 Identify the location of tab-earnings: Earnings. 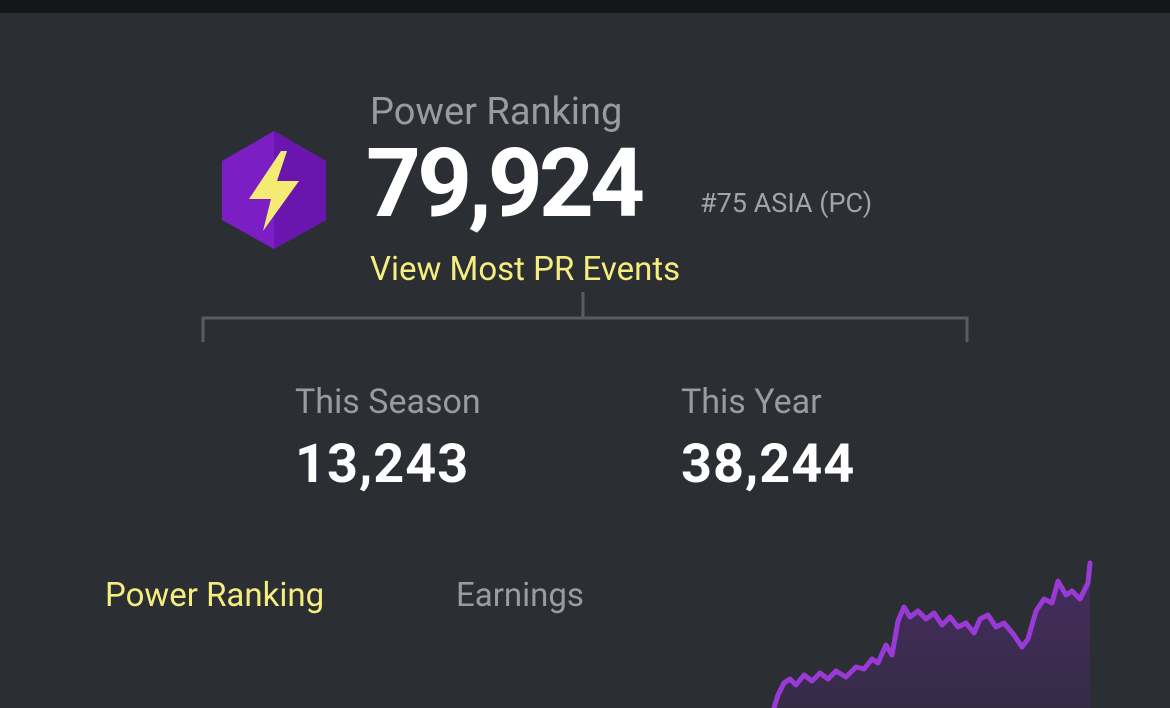
(520, 595).